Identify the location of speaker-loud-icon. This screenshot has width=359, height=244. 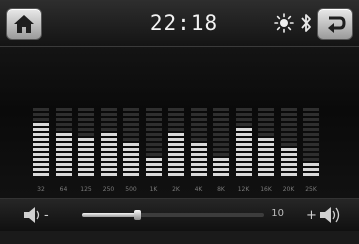
(330, 215).